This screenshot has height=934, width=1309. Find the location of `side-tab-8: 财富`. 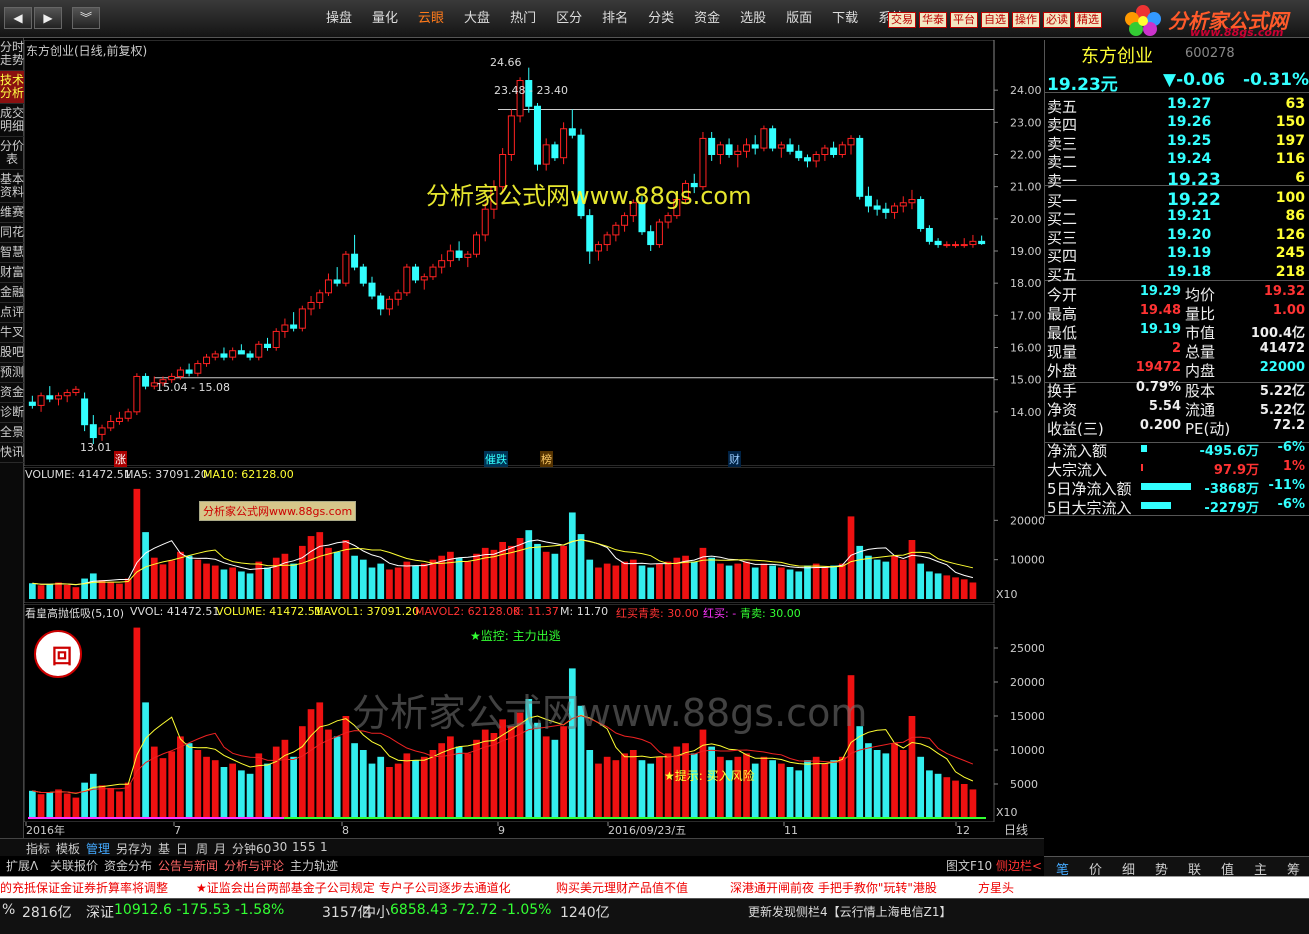

side-tab-8: 财富 is located at coordinates (12, 273).